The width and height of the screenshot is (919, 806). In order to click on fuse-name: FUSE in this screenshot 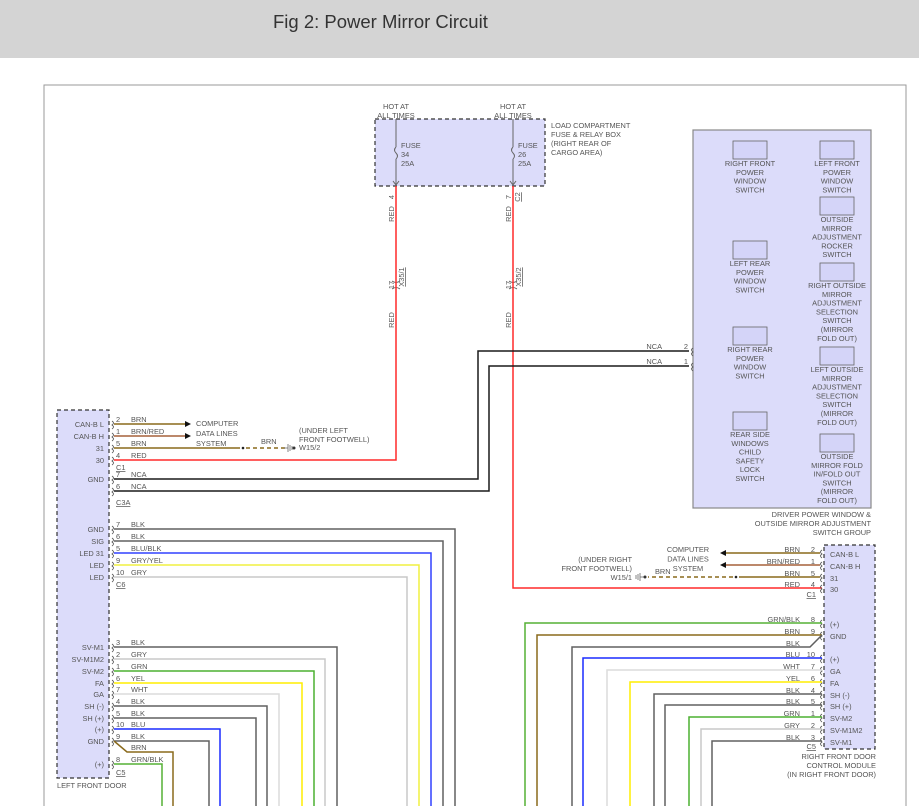, I will do `click(528, 145)`.